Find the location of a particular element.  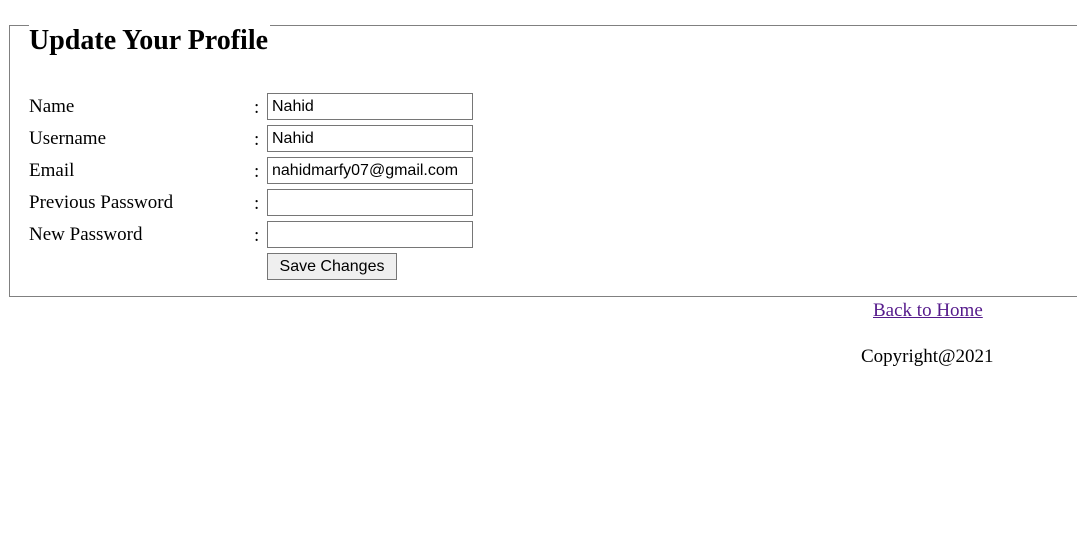

new-password-label: New Password is located at coordinates (86, 234).